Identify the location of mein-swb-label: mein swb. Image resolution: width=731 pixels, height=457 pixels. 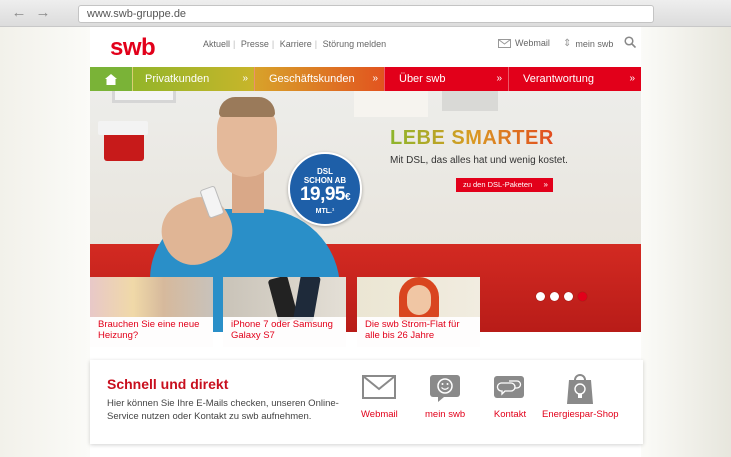
(594, 43).